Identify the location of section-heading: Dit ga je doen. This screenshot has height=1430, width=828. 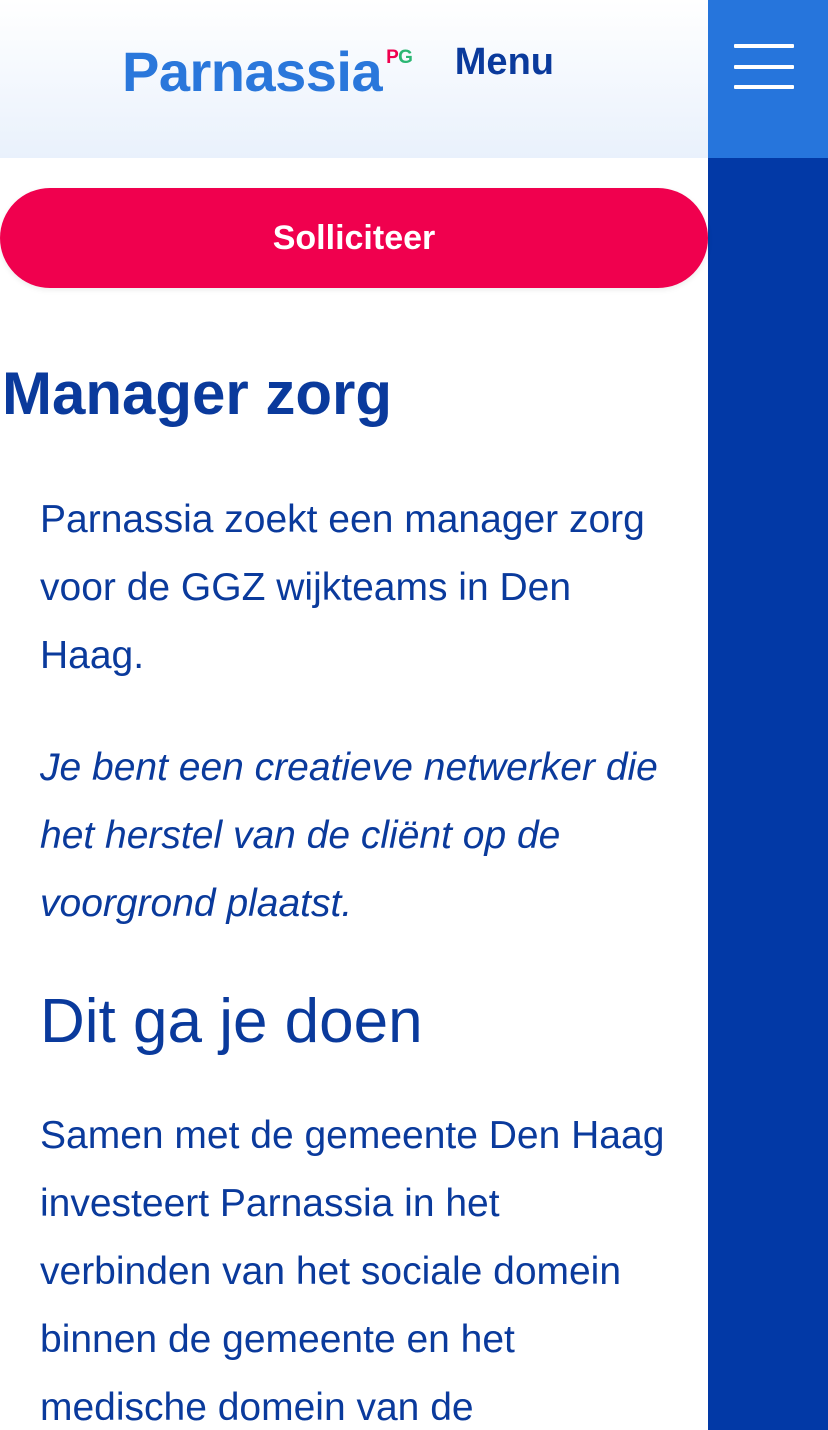
(231, 1021).